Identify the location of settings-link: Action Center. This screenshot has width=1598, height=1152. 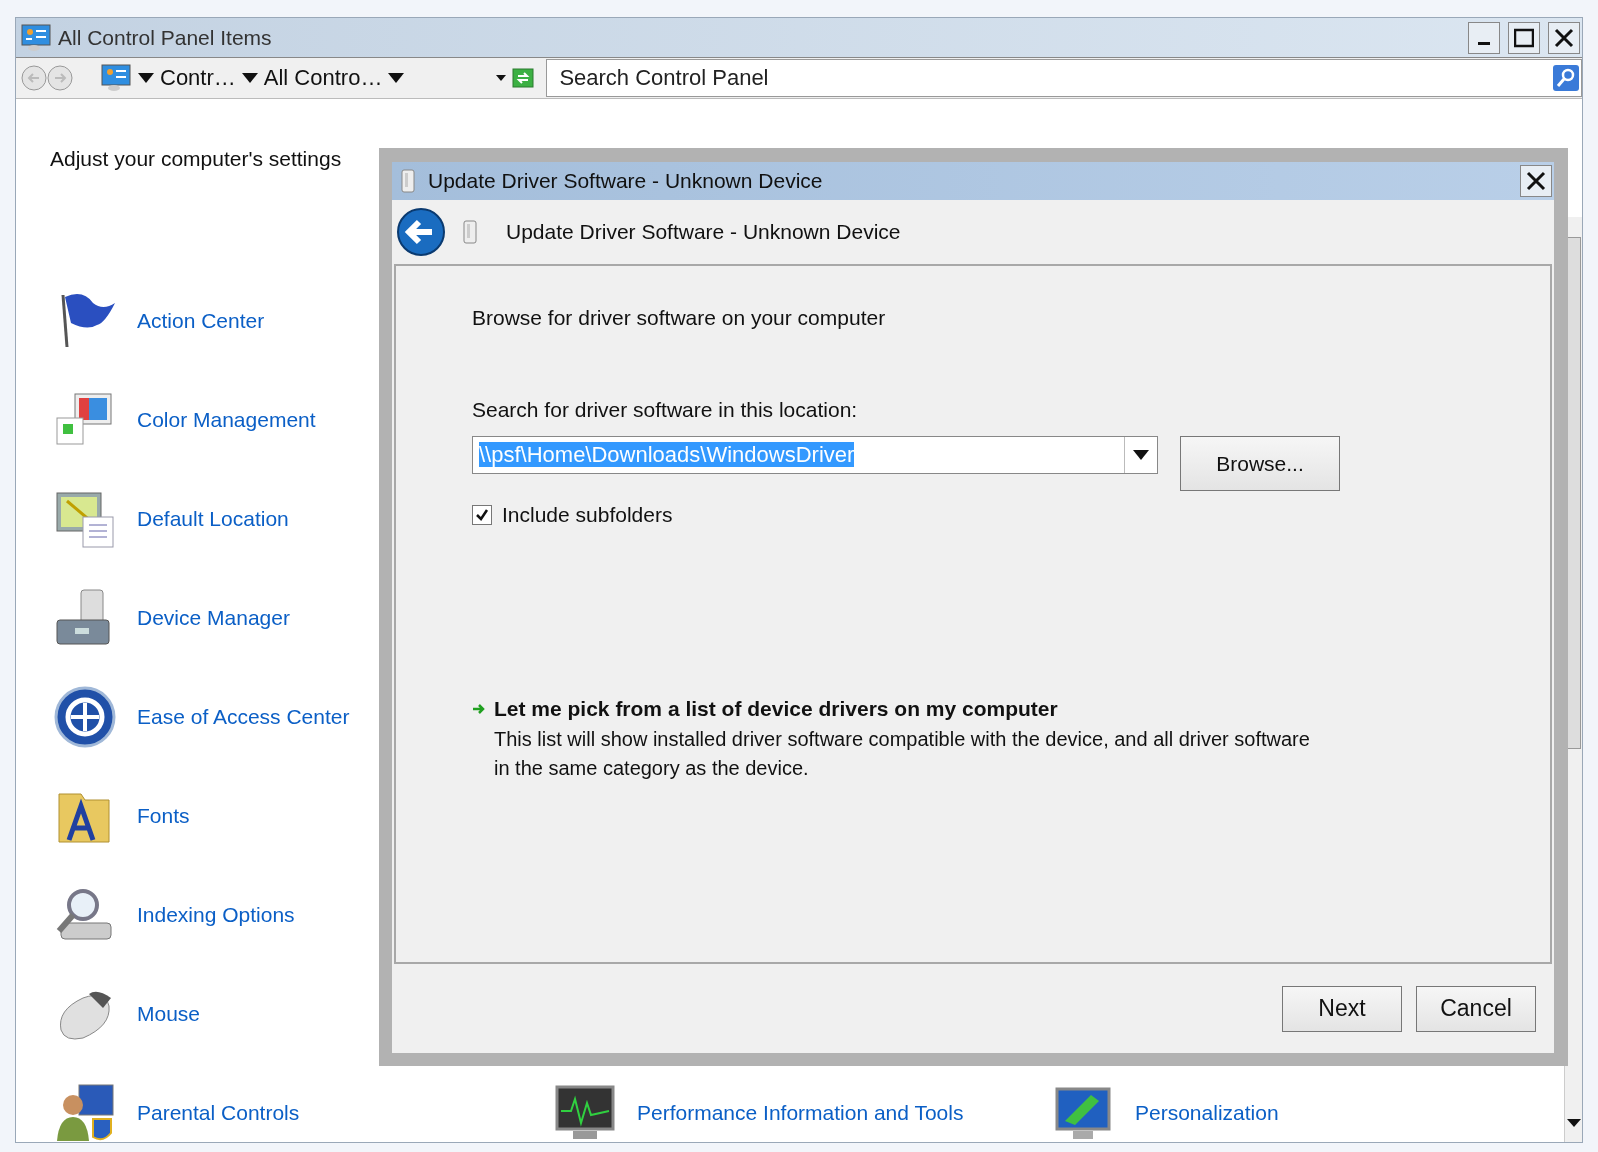
(201, 320).